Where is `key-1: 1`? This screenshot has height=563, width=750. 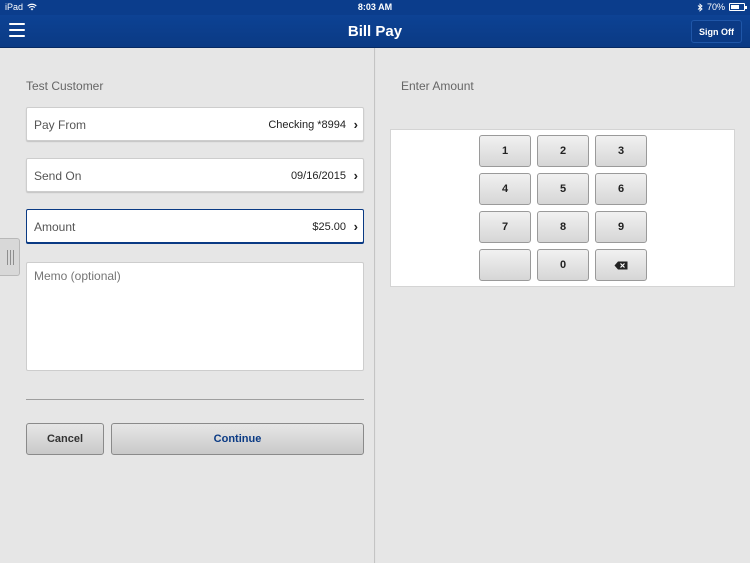
key-1: 1 is located at coordinates (505, 151).